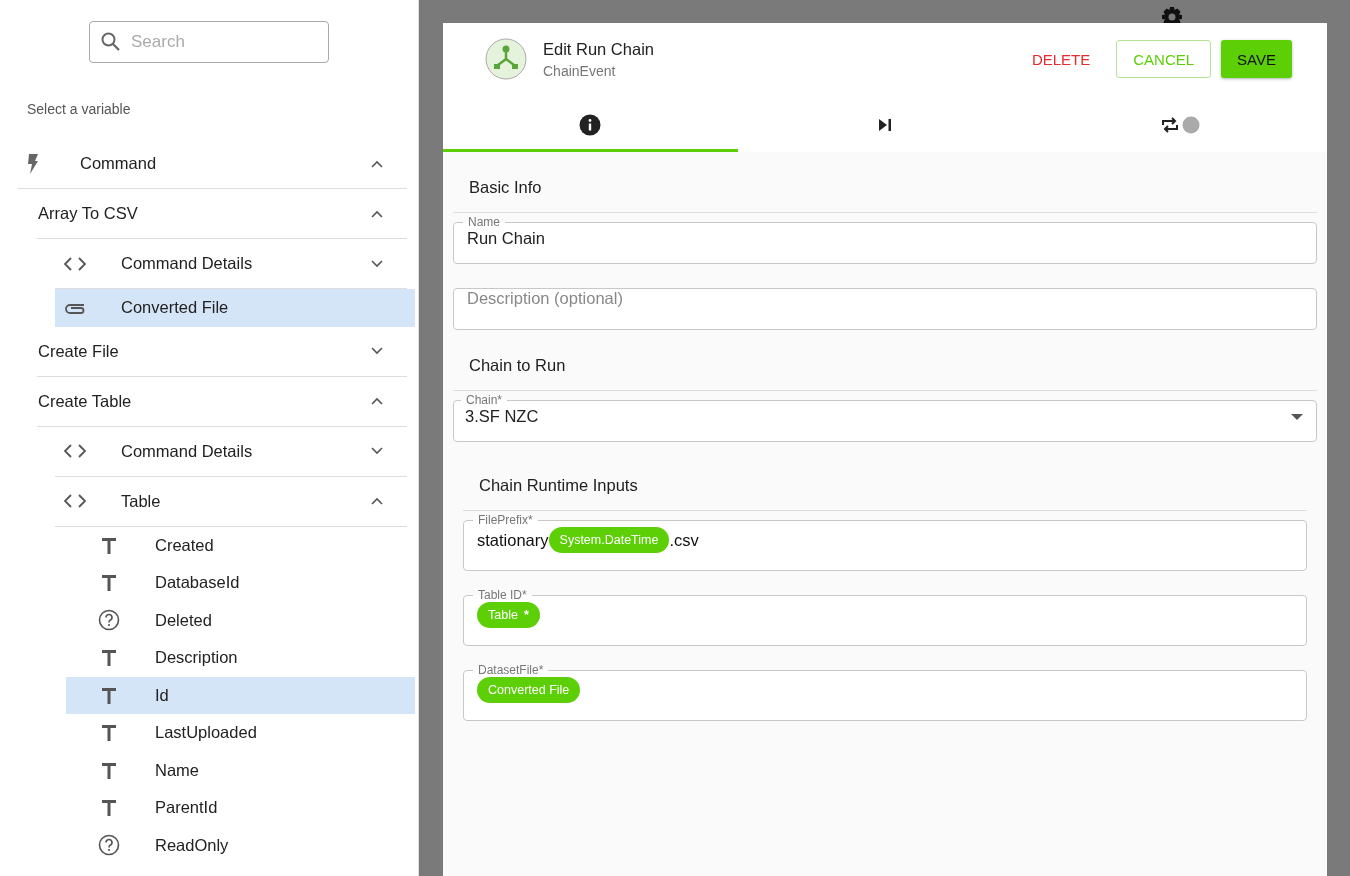  Describe the element at coordinates (236, 770) in the screenshot. I see `variable-item: Name` at that location.